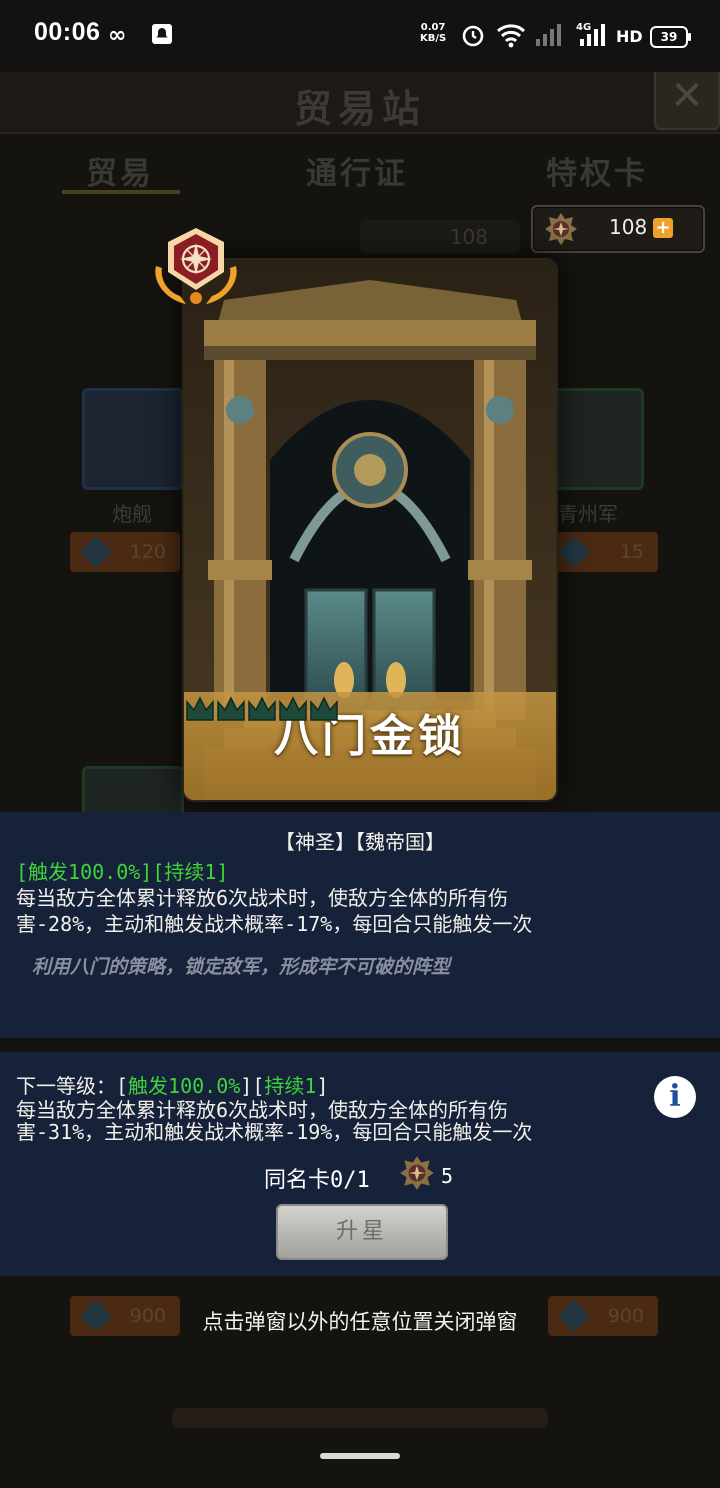 This screenshot has width=720, height=1488. Describe the element at coordinates (147, 552) in the screenshot. I see `background-item-price-value: 120` at that location.